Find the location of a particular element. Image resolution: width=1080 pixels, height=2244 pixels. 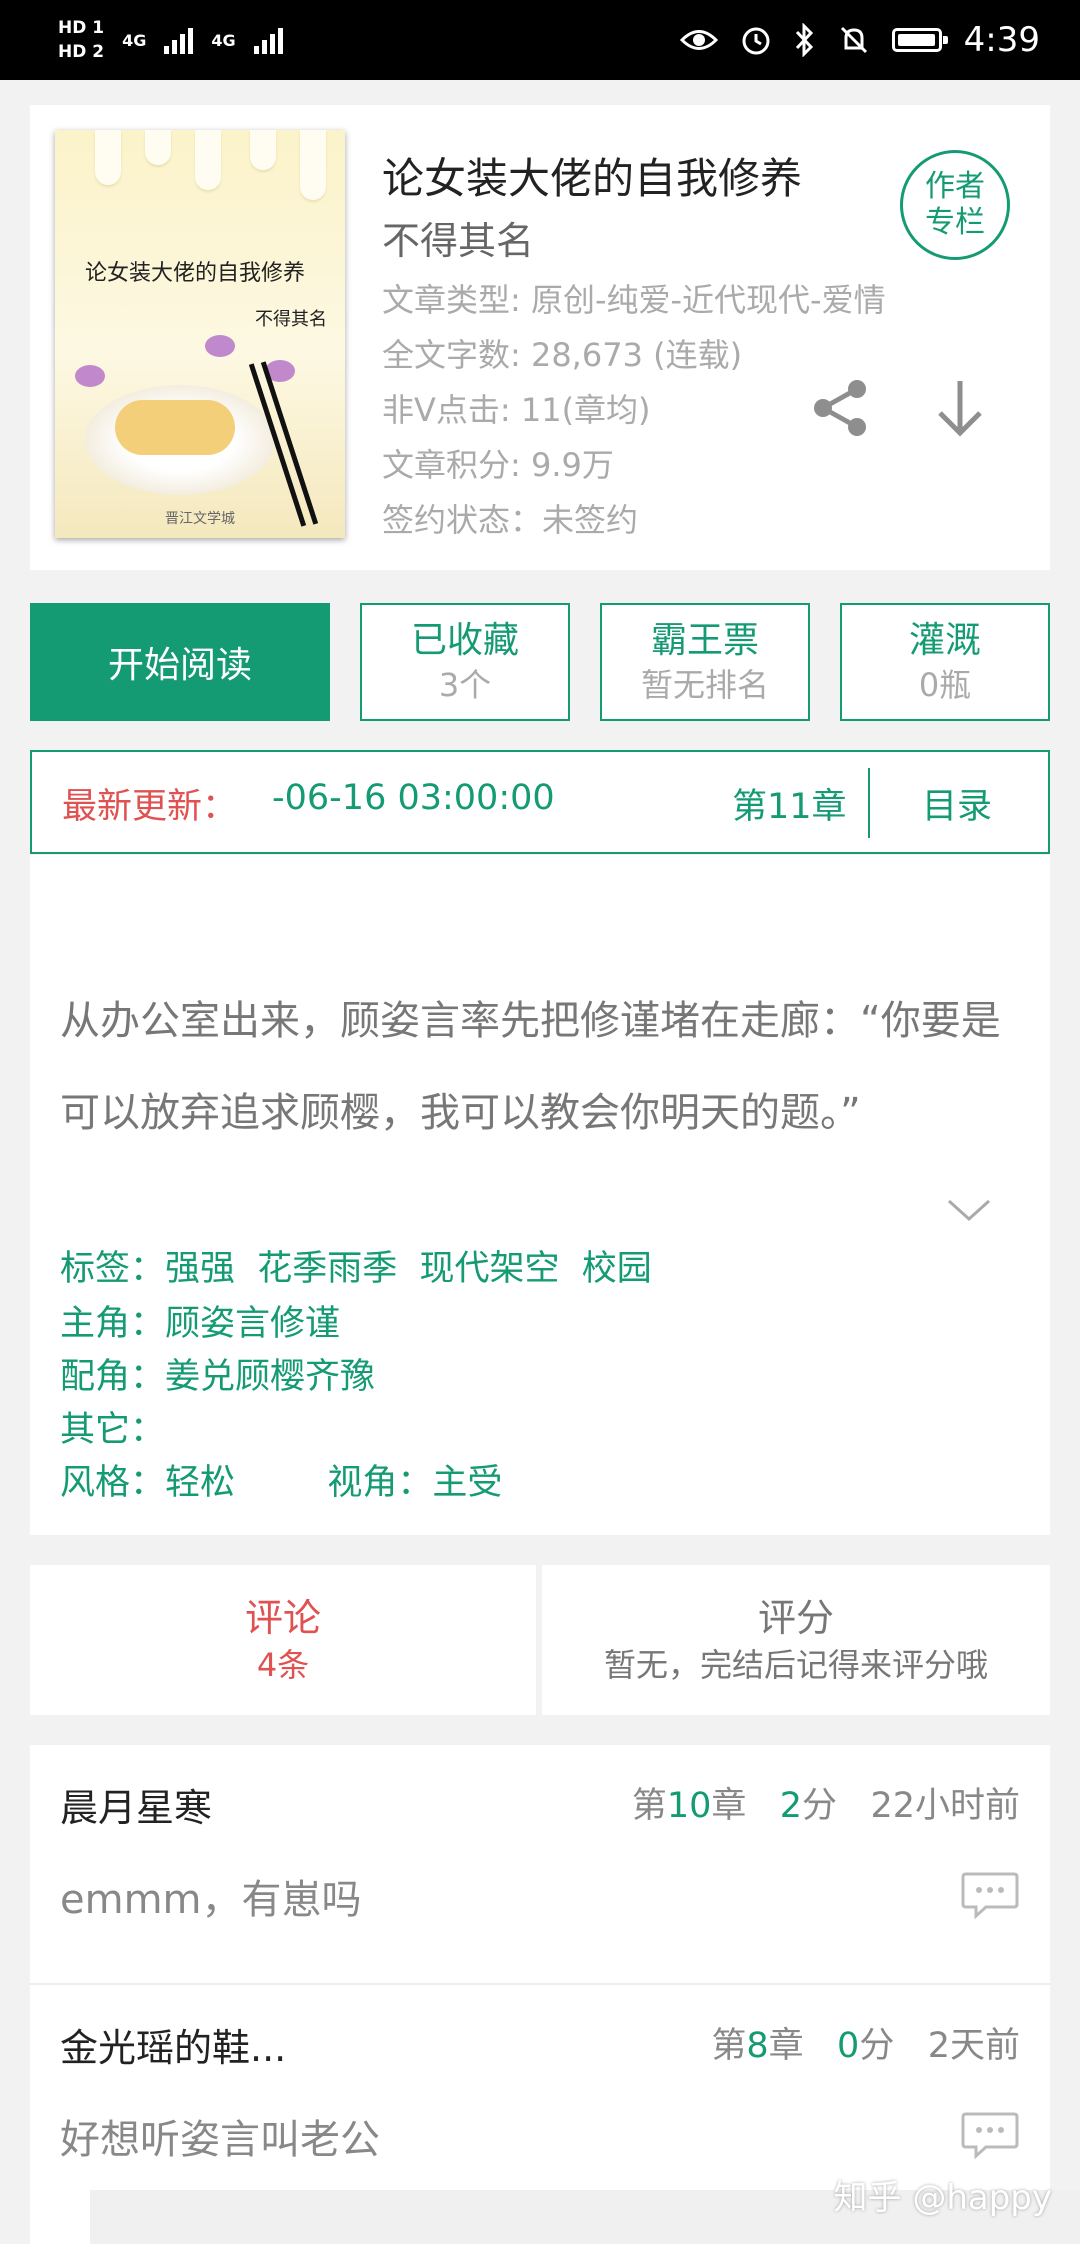

comment-text: 好想听姿言叫老公 is located at coordinates (220, 2140).